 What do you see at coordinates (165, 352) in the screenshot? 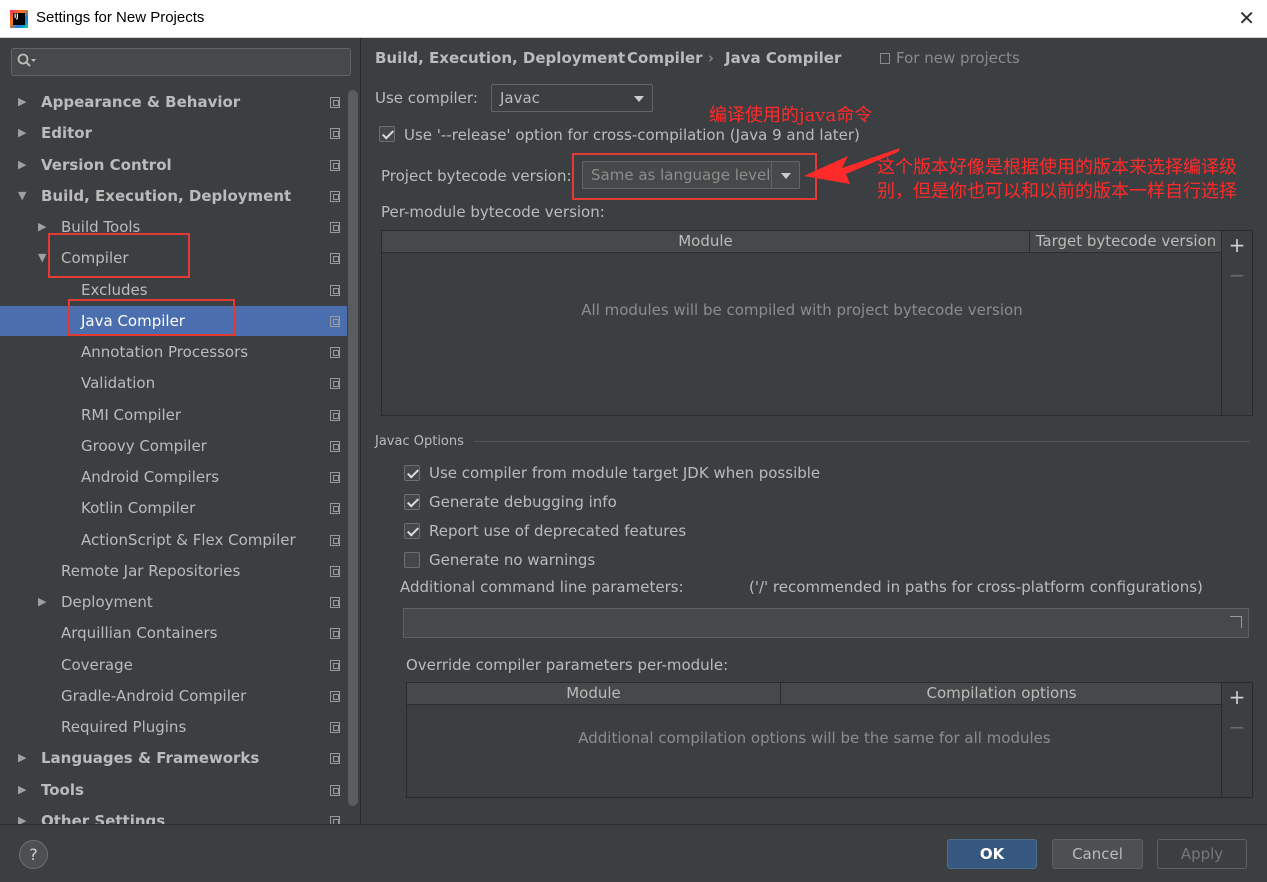
I see `tree-item-label: Annotation Processors` at bounding box center [165, 352].